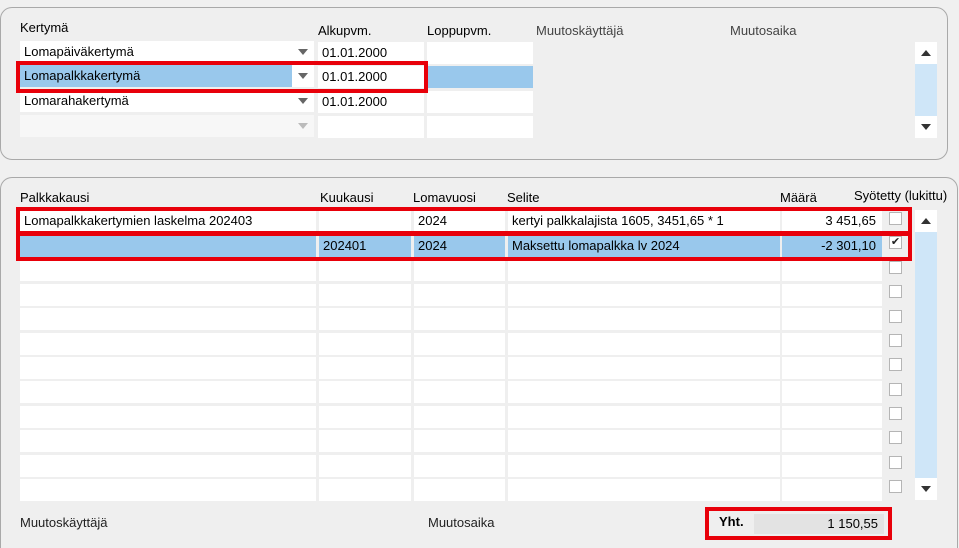  Describe the element at coordinates (895, 242) in the screenshot. I see `locked-checkbox: ✔` at that location.